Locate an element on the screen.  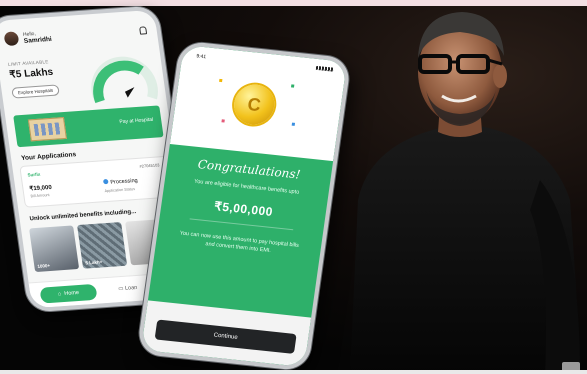
application-status-label: Application Status is located at coordinates (120, 190).